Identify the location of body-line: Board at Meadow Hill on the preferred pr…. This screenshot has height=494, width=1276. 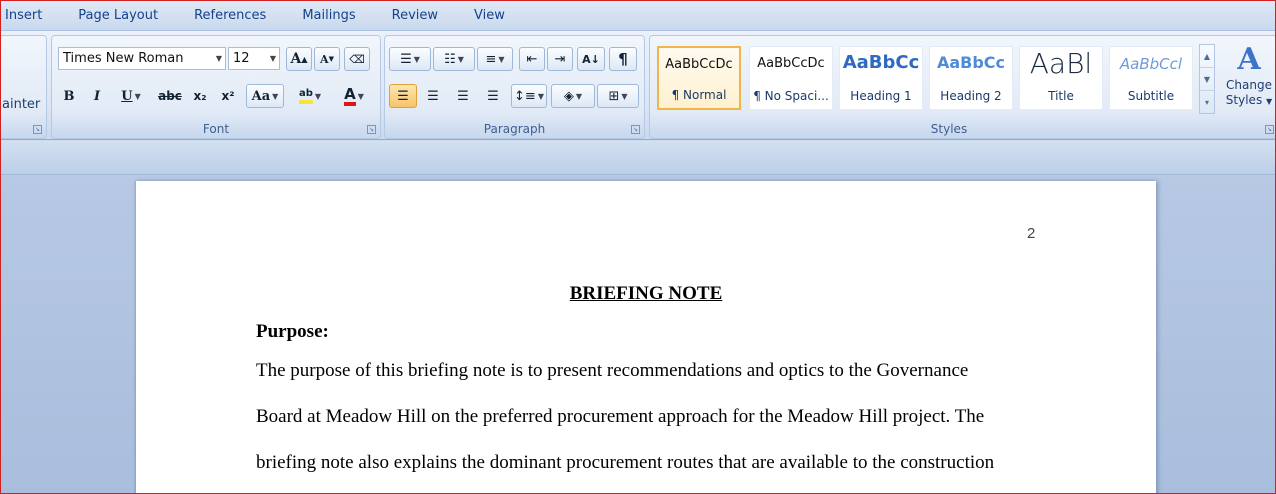
(620, 416).